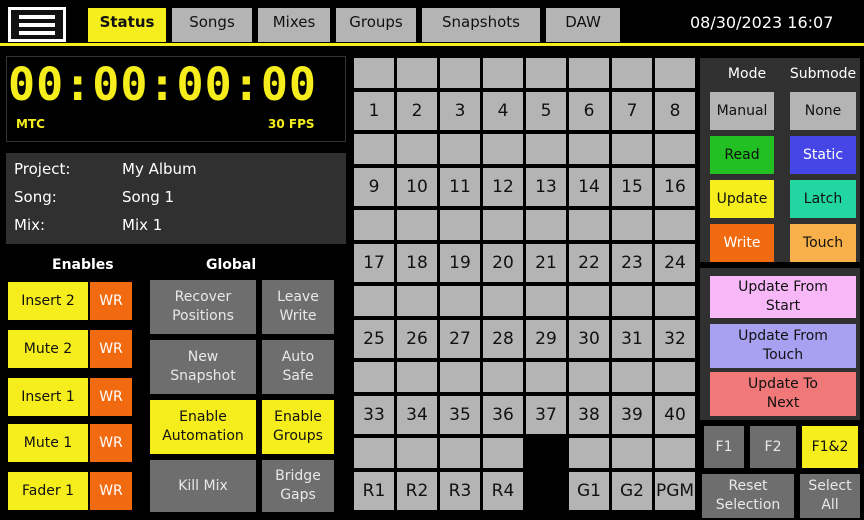 This screenshot has width=864, height=520. What do you see at coordinates (503, 111) in the screenshot?
I see `track-button: 4` at bounding box center [503, 111].